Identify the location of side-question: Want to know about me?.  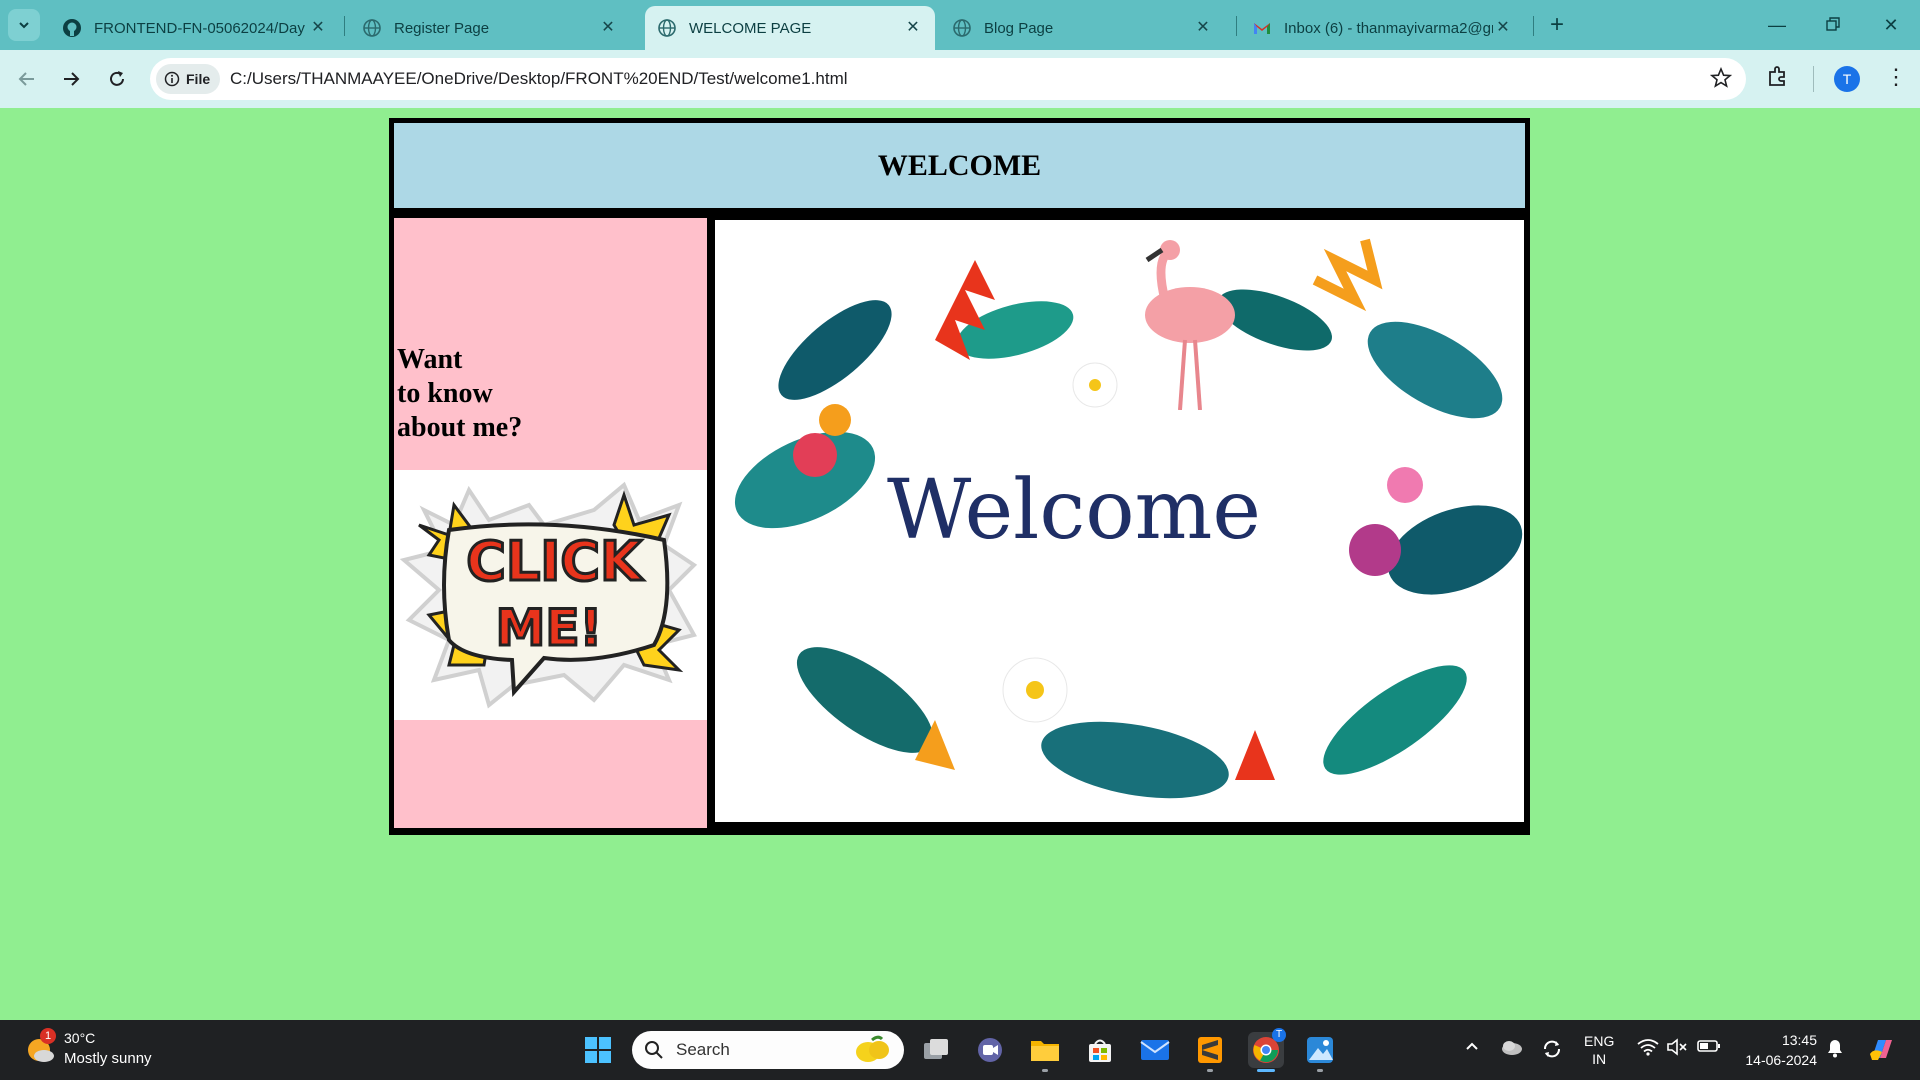
(459, 394).